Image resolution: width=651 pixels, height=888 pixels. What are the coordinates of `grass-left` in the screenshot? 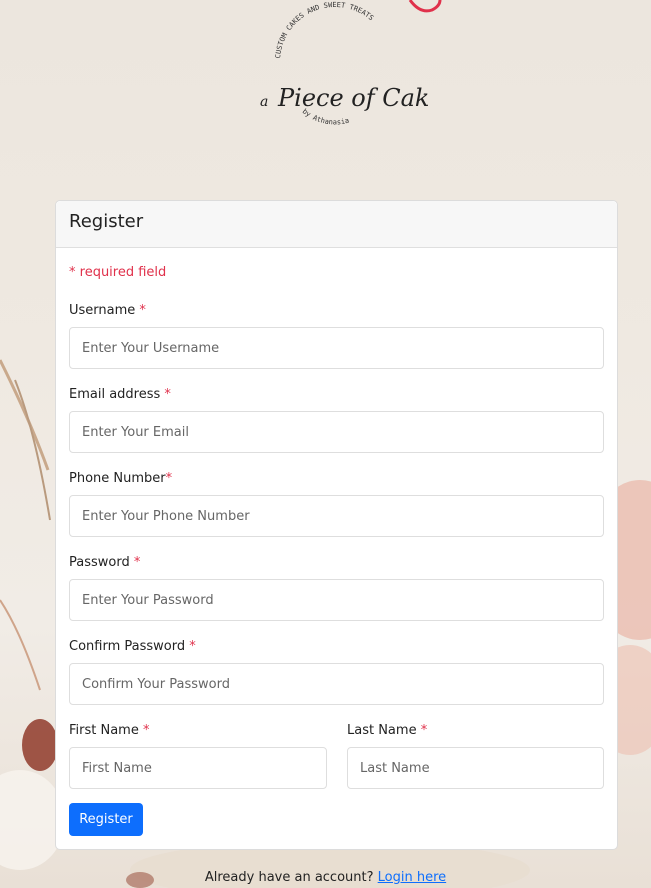 It's located at (25, 415).